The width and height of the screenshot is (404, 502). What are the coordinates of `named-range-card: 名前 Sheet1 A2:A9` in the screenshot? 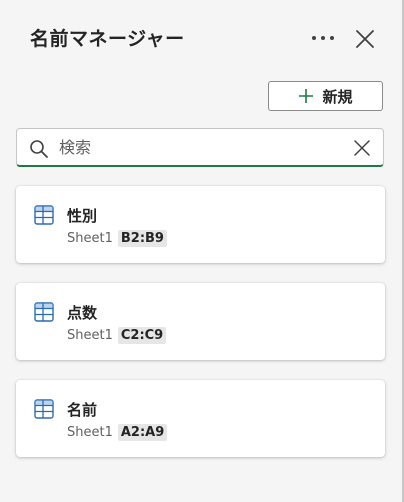 It's located at (200, 418).